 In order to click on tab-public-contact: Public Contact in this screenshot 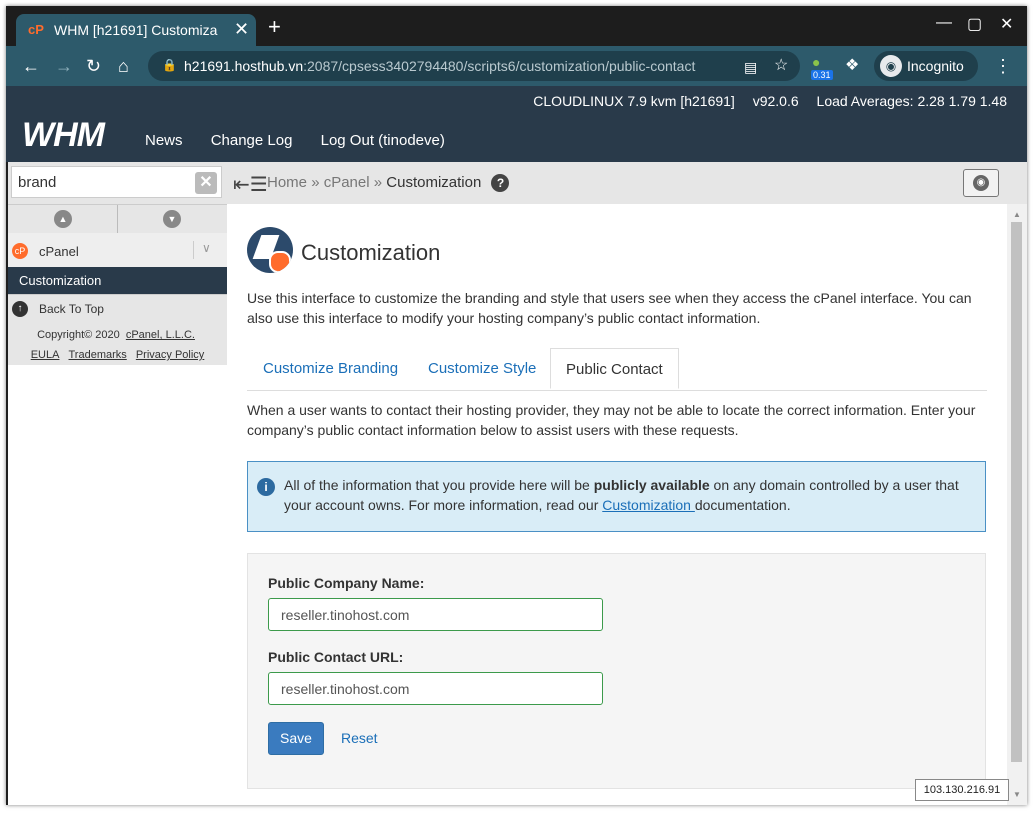, I will do `click(614, 368)`.